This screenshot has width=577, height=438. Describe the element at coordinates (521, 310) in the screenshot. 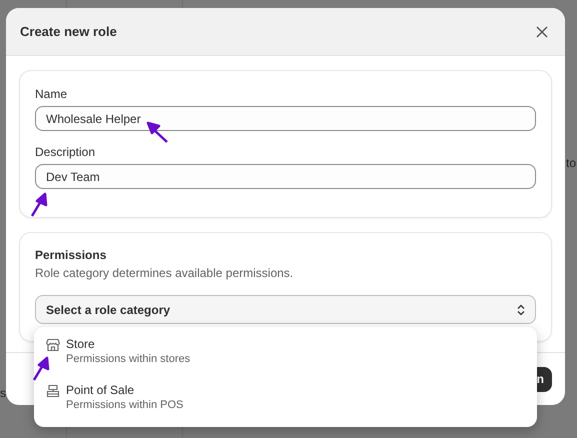

I see `chevron-icon` at that location.